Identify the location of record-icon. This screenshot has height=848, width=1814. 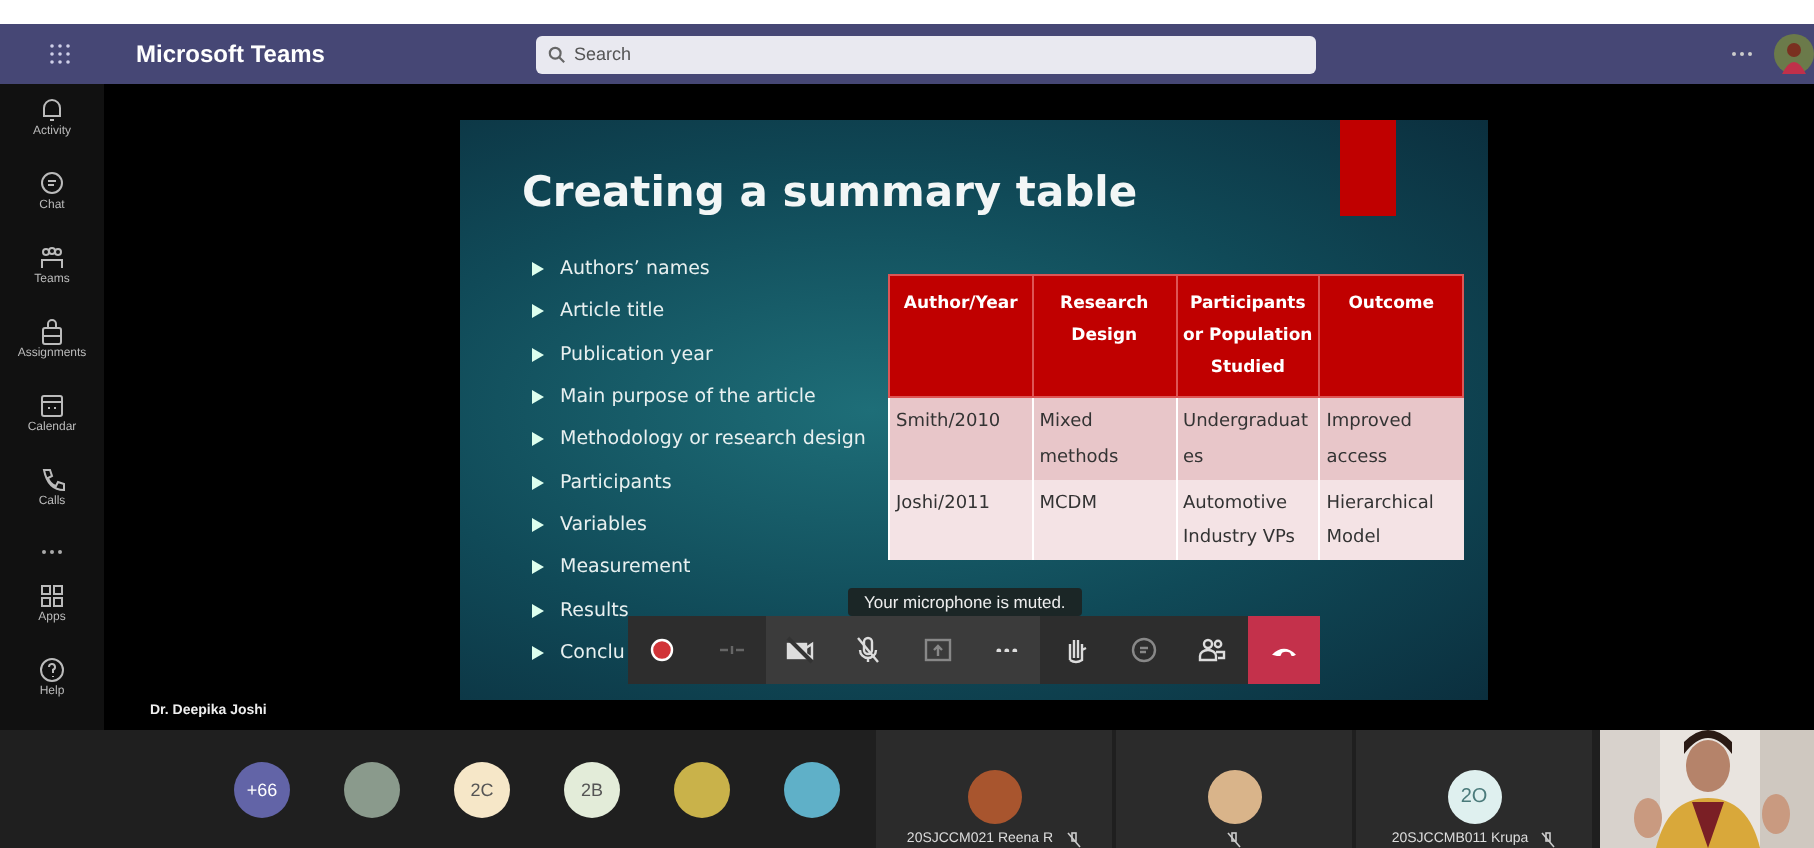
(662, 650).